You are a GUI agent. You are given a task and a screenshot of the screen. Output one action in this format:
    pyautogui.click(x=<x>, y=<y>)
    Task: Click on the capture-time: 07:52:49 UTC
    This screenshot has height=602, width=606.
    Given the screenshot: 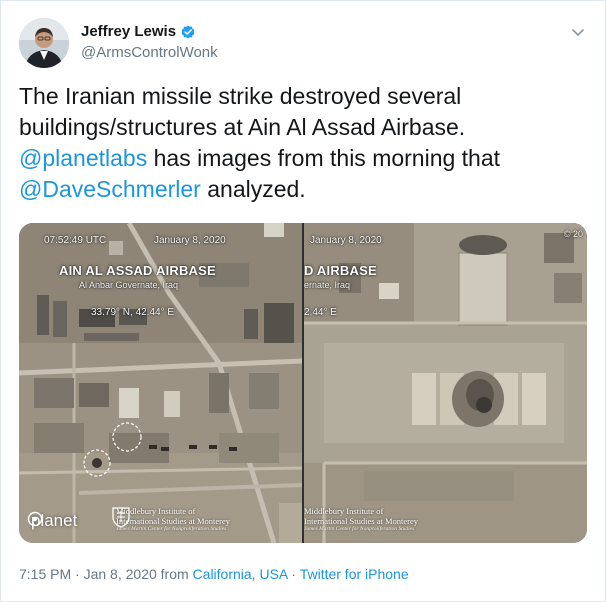 What is the action you would take?
    pyautogui.click(x=75, y=240)
    